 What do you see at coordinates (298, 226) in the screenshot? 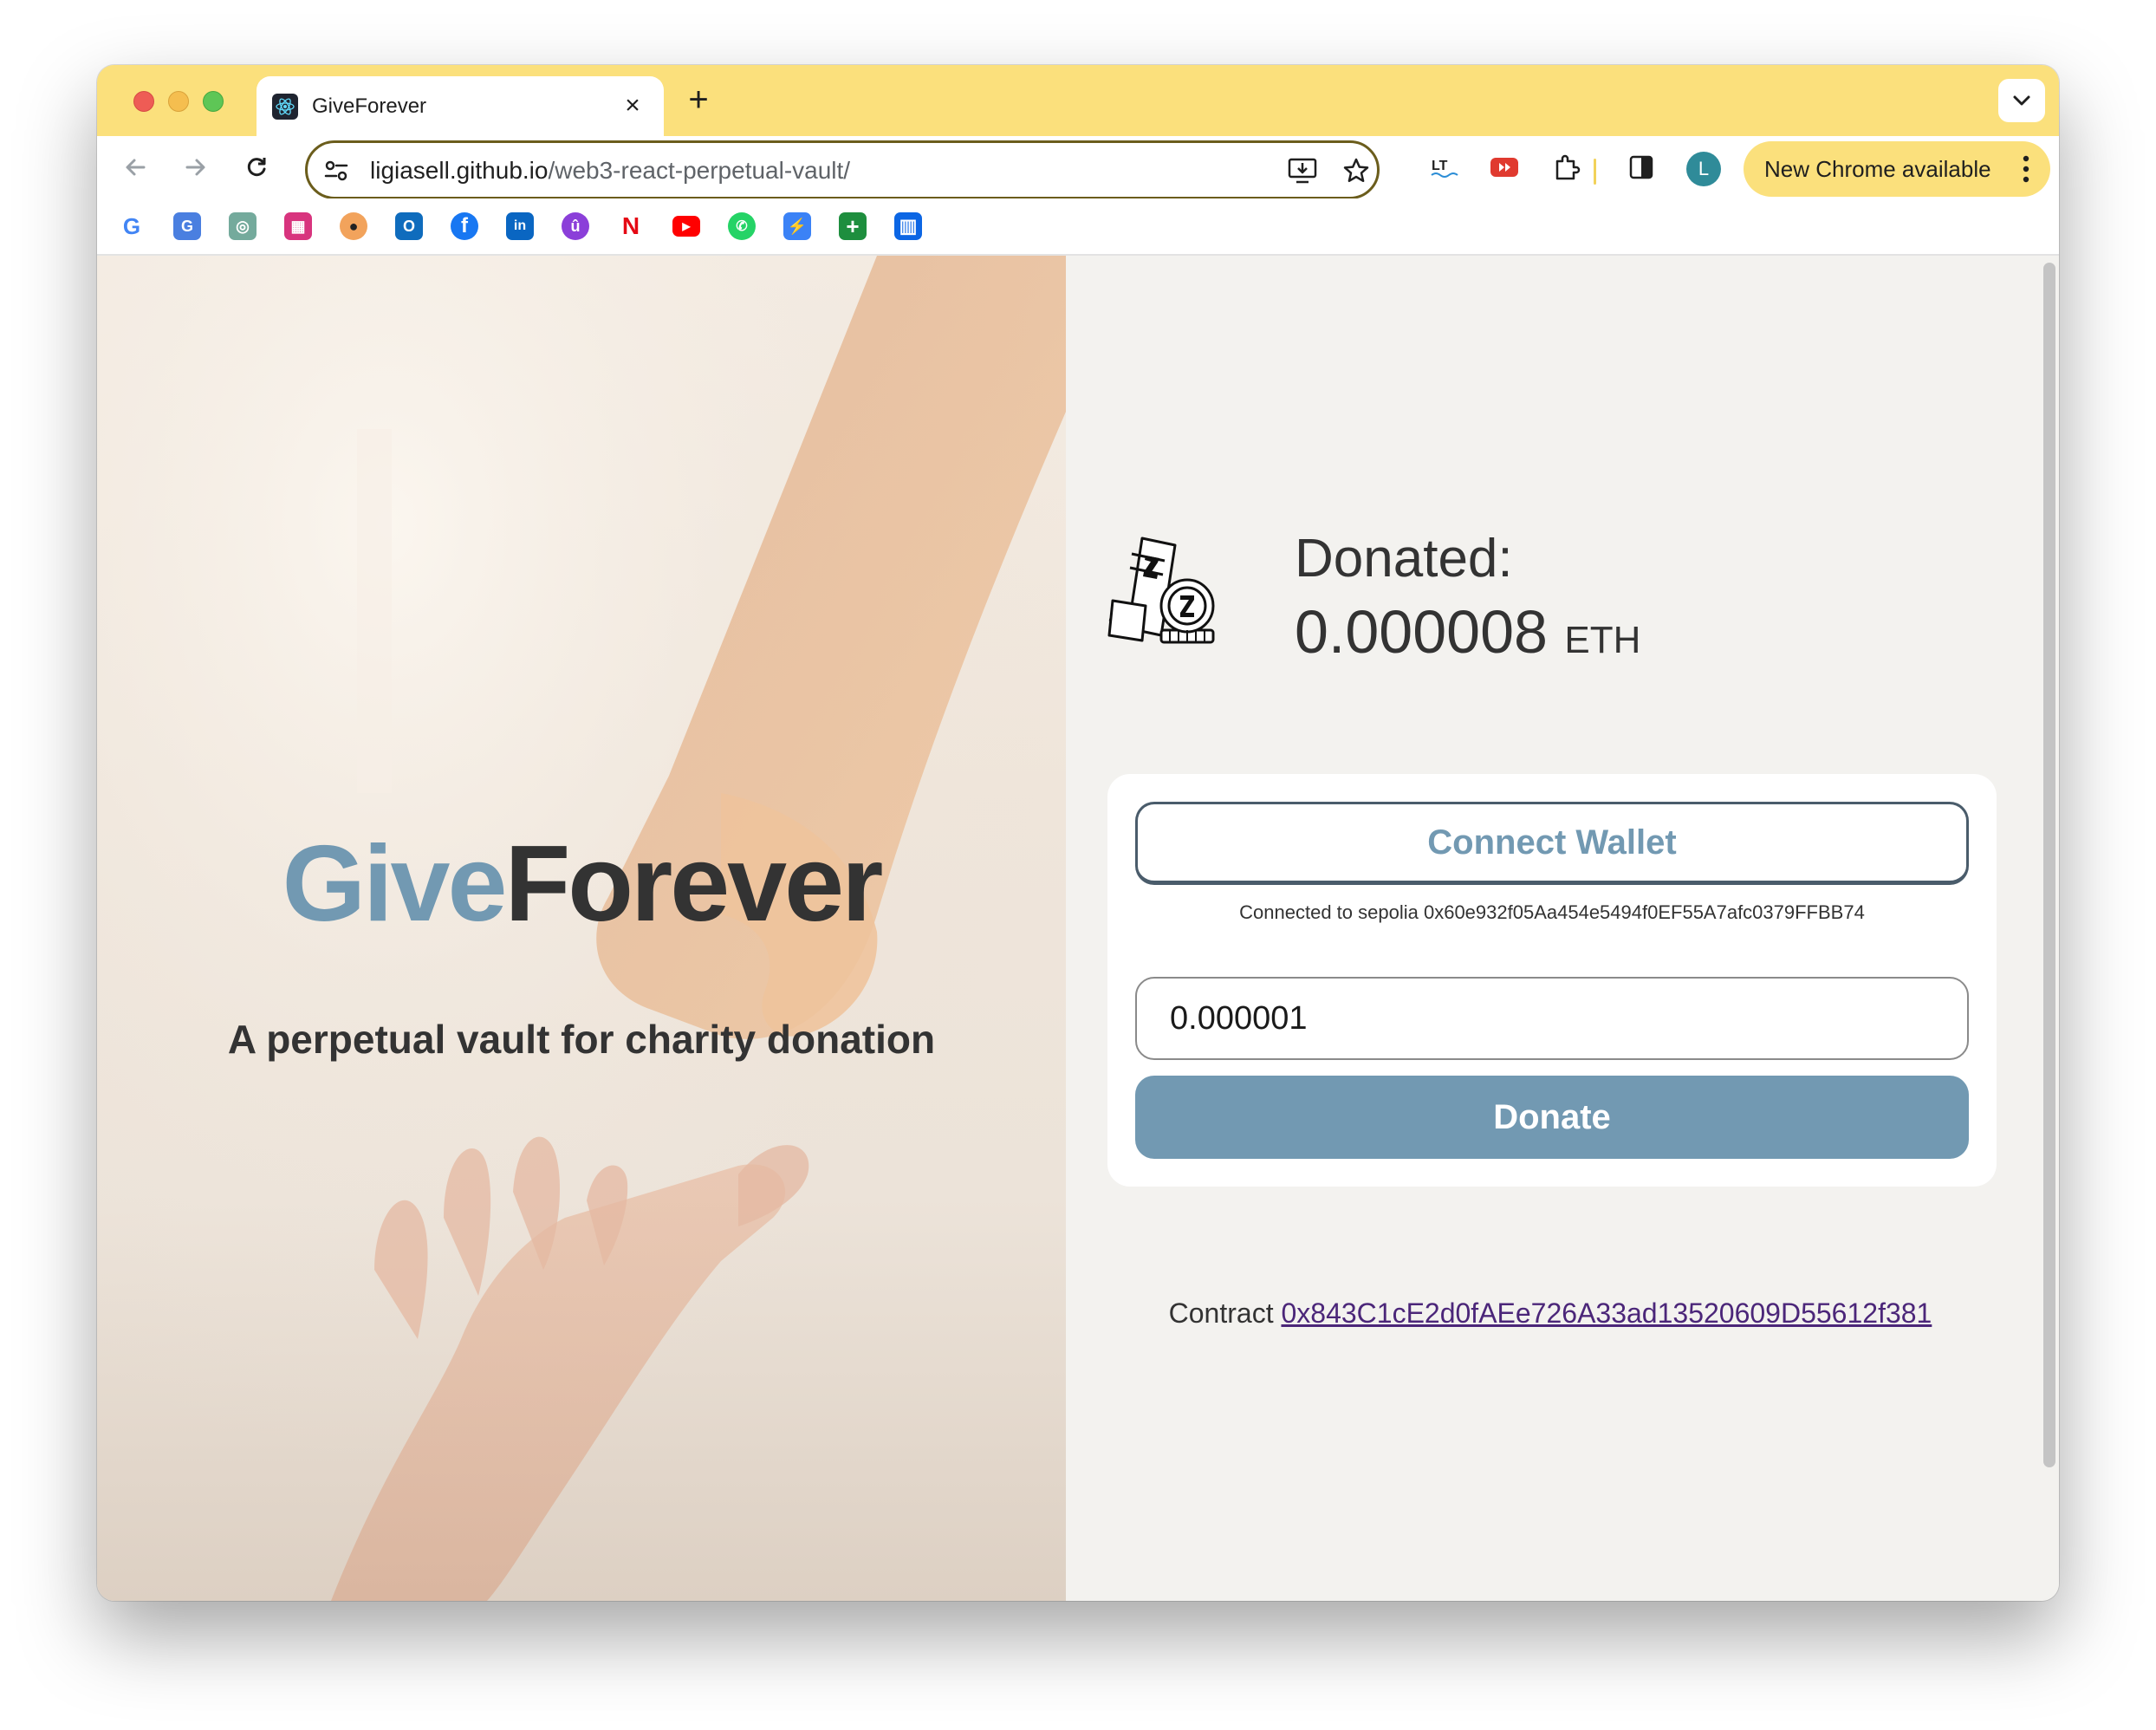
I see `bookmark-figma-jam-icon: ▦` at bounding box center [298, 226].